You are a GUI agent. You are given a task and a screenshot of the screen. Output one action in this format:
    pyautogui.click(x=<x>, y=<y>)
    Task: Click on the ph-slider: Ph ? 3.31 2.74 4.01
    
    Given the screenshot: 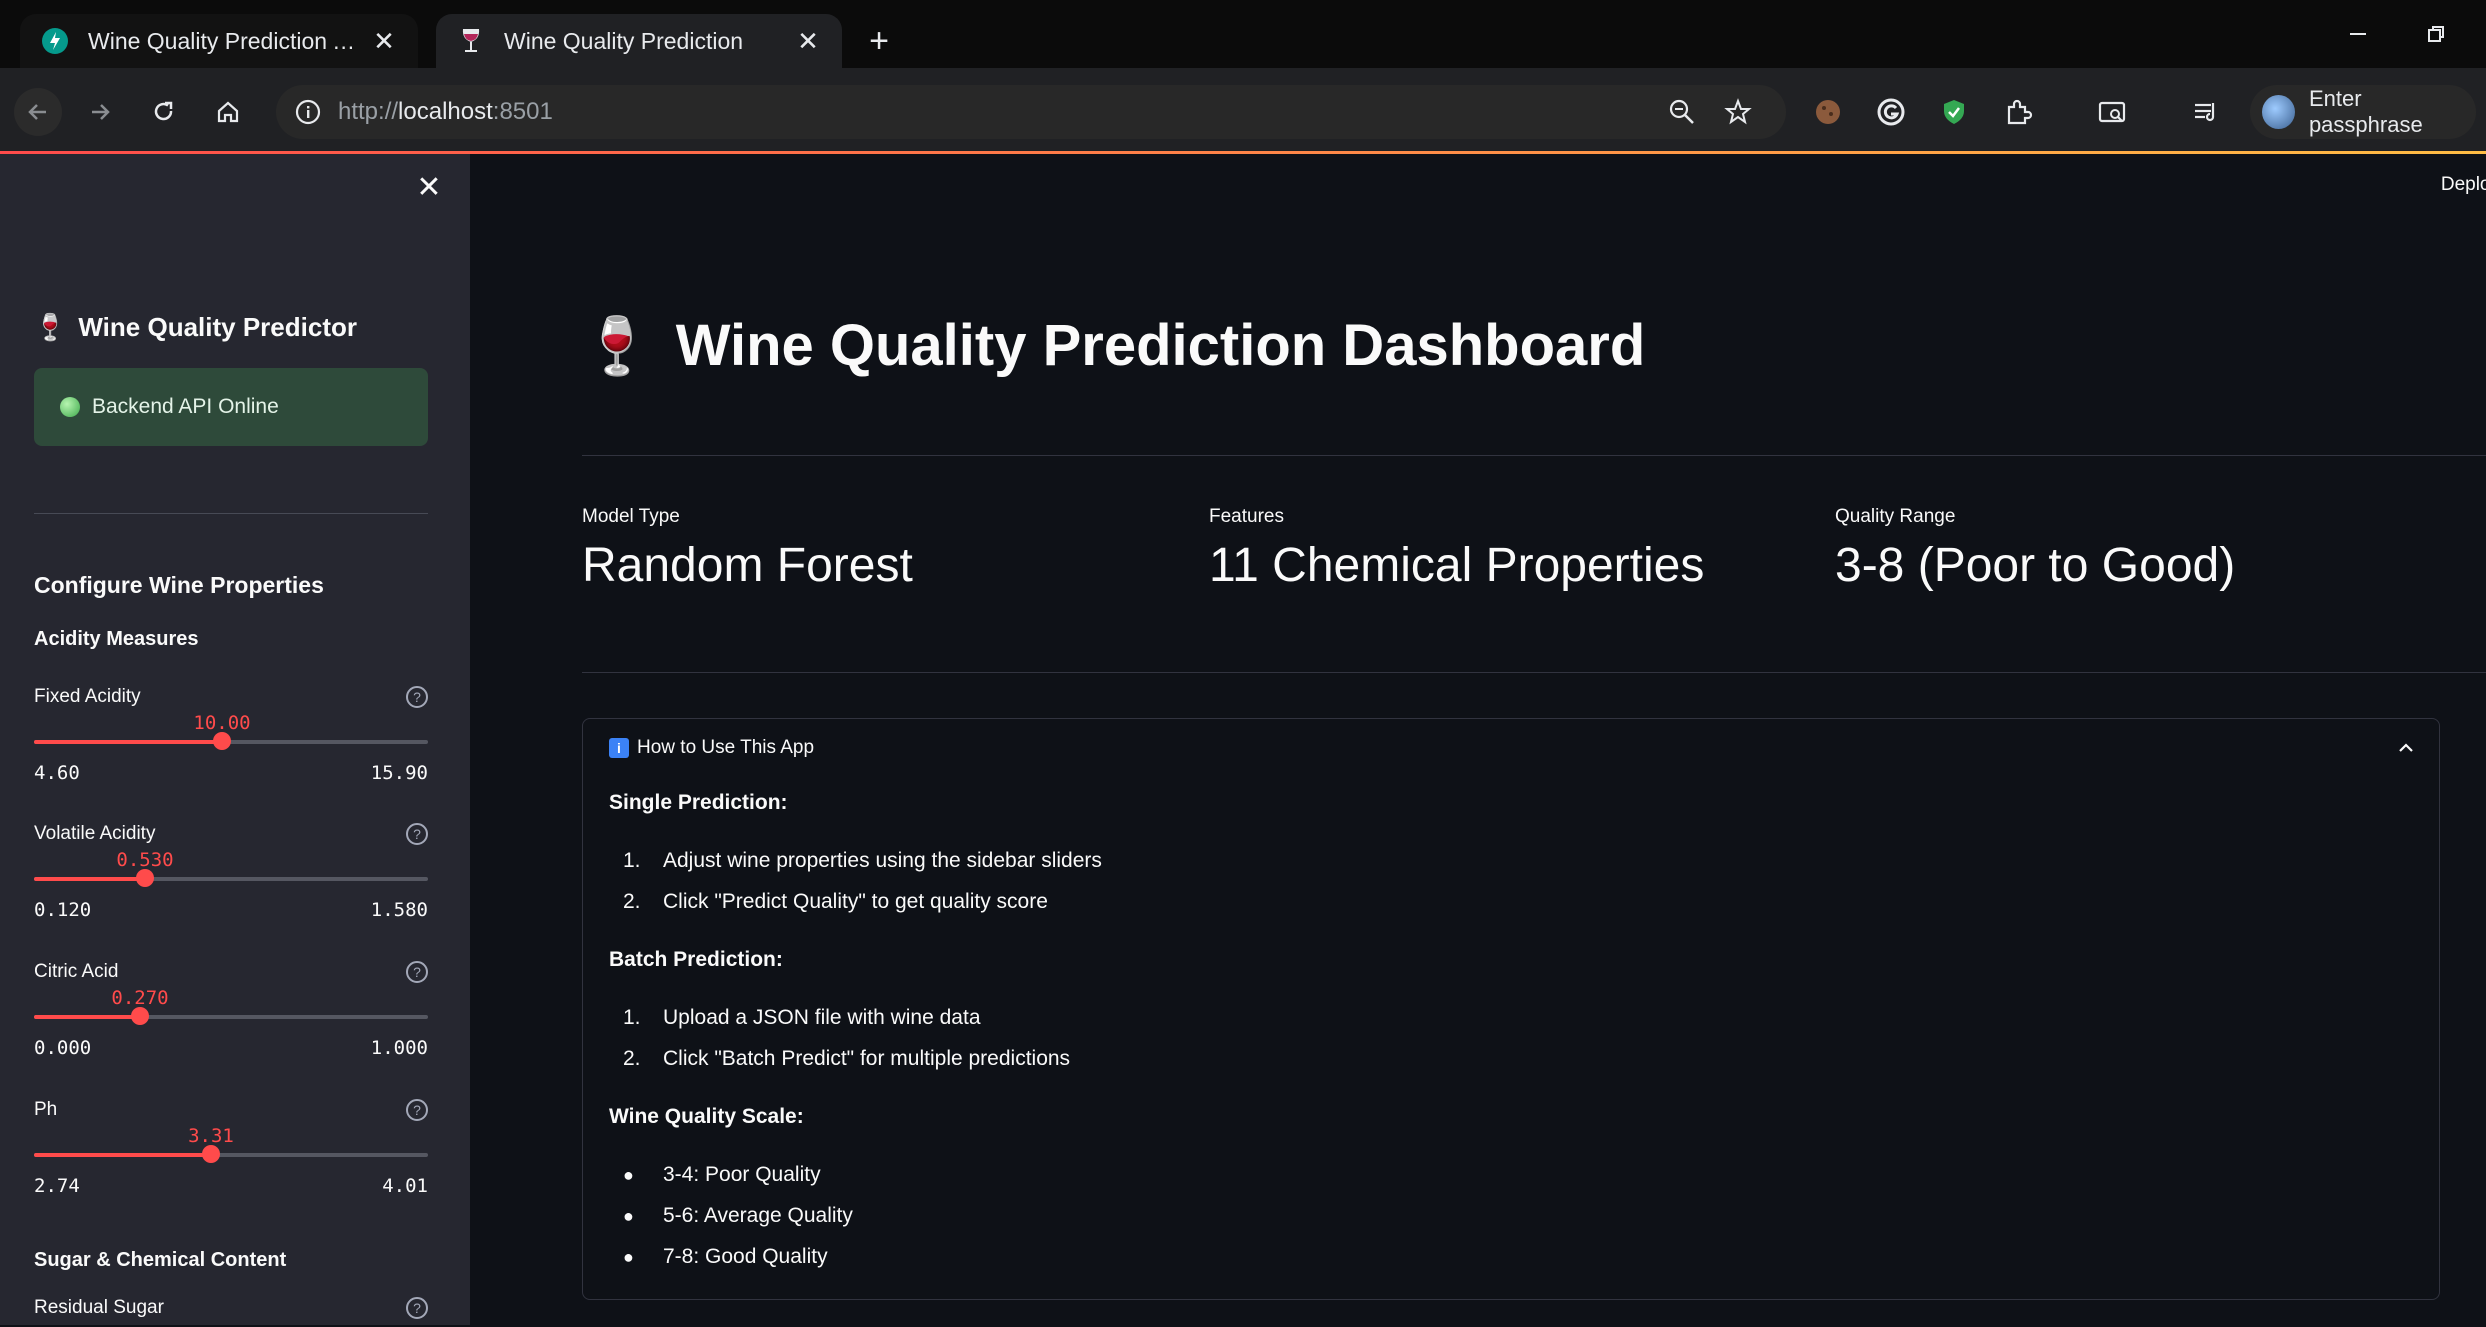 What is the action you would take?
    pyautogui.click(x=231, y=1164)
    